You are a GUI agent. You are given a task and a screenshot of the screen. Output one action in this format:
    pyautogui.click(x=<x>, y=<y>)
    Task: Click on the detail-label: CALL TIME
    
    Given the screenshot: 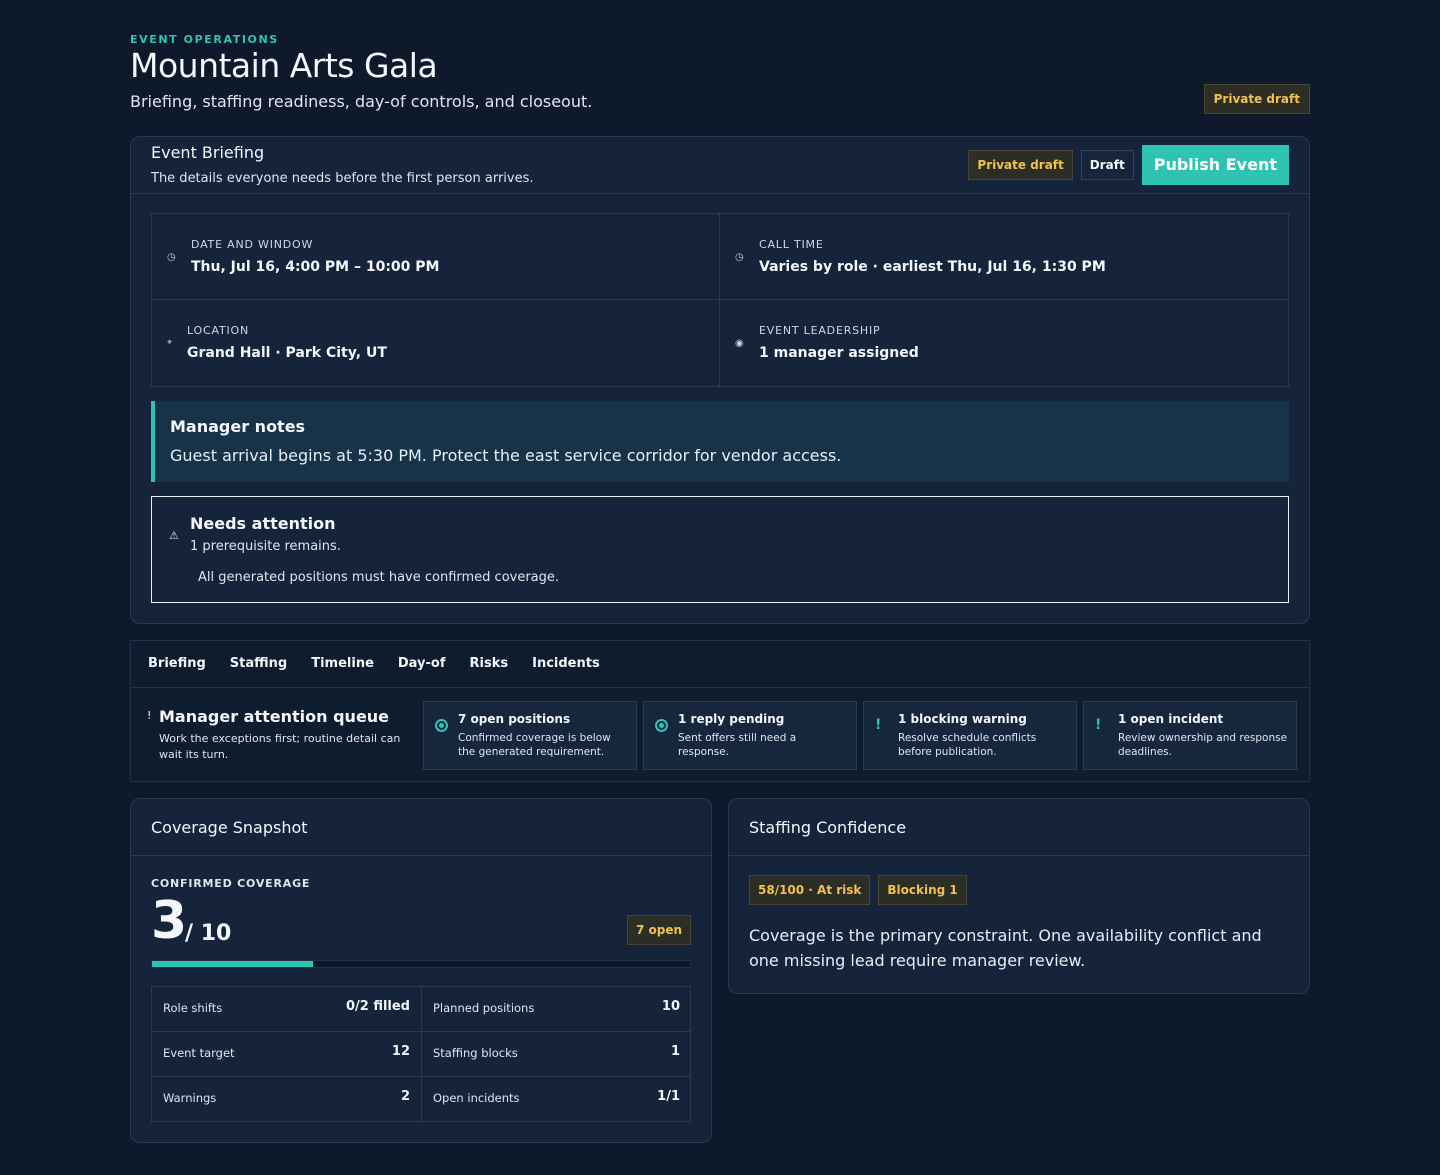 What is the action you would take?
    pyautogui.click(x=791, y=244)
    